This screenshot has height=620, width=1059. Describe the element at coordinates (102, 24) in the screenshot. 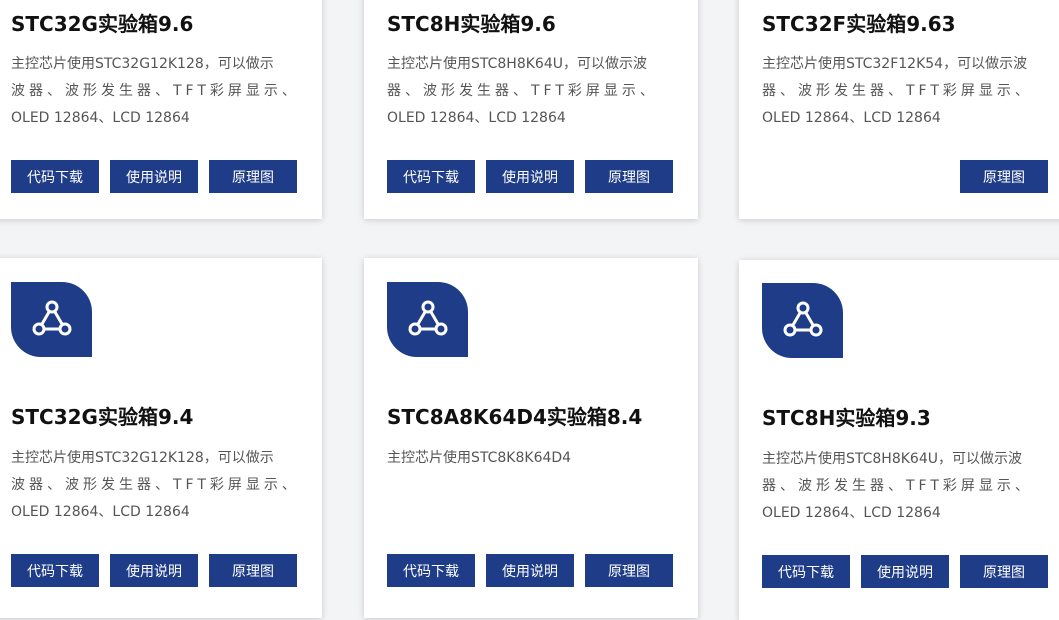

I see `card-title: STC32G实验箱9.6` at that location.